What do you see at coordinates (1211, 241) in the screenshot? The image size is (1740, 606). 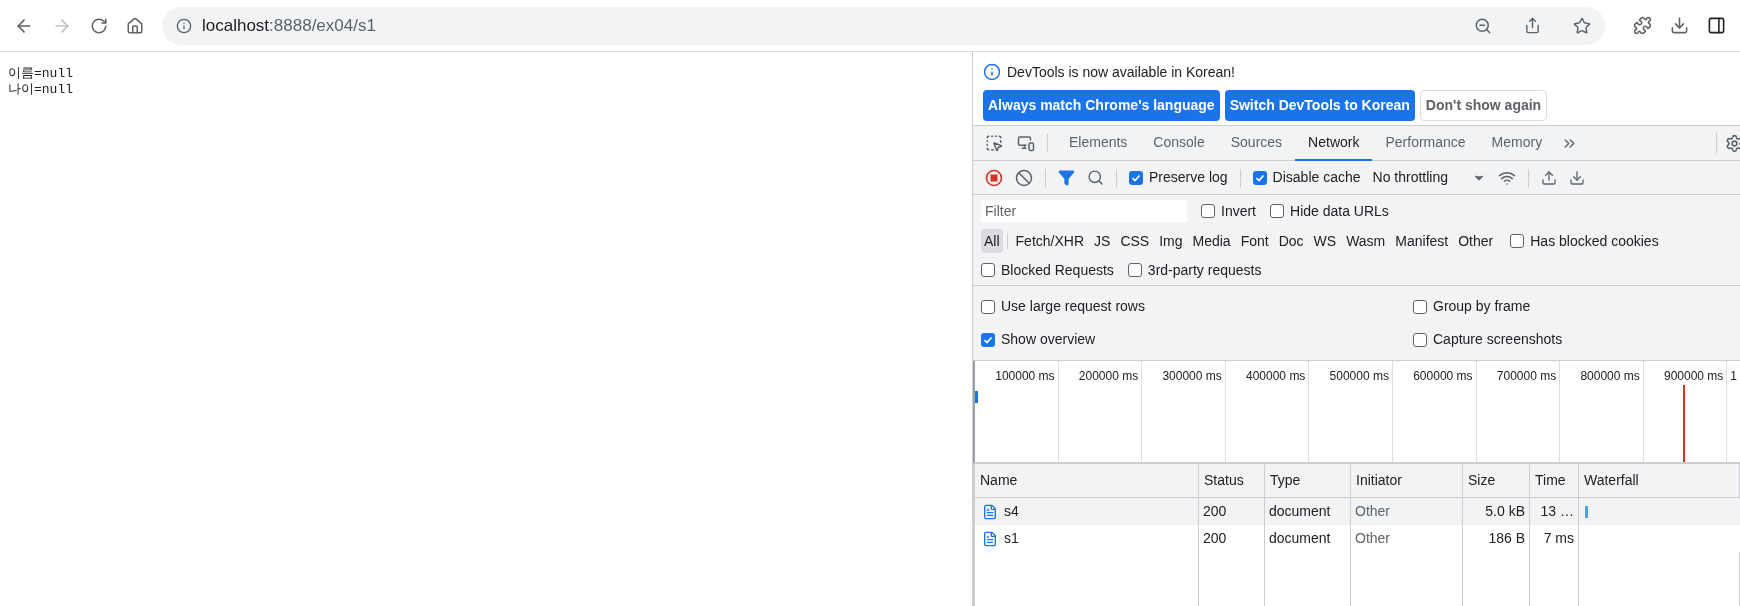 I see `type-filter: Media` at bounding box center [1211, 241].